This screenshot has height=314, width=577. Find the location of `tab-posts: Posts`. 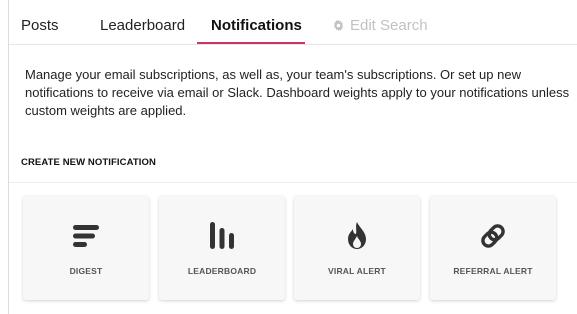

tab-posts: Posts is located at coordinates (40, 26).